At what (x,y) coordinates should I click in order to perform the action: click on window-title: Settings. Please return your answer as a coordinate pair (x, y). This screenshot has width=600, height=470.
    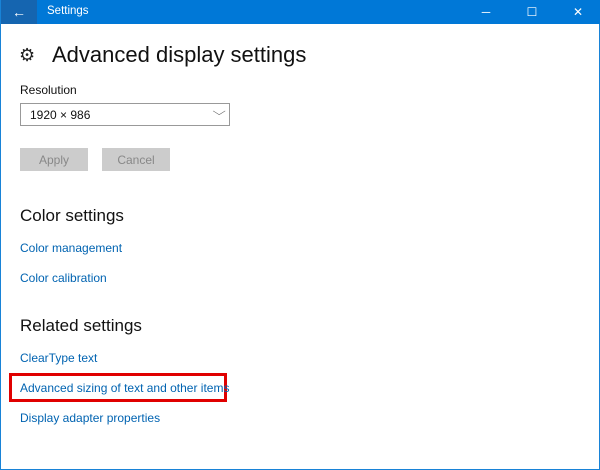
    Looking at the image, I should click on (68, 11).